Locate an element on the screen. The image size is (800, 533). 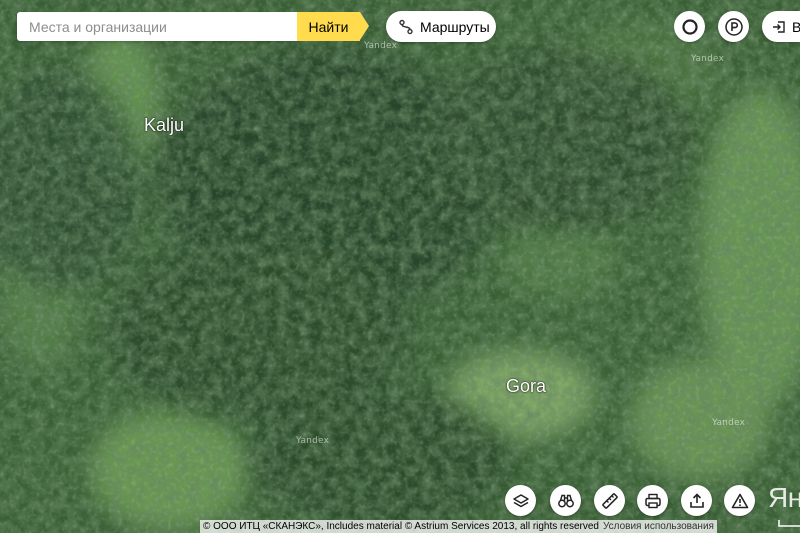
layers-button is located at coordinates (520, 500).